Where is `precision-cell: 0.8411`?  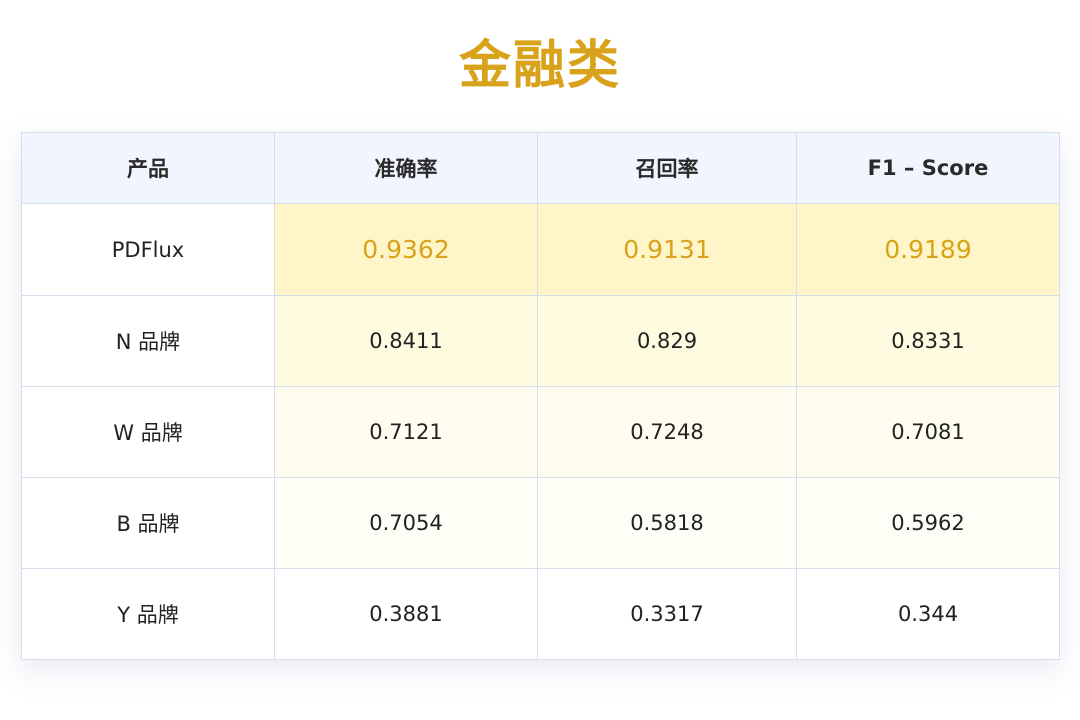 precision-cell: 0.8411 is located at coordinates (406, 341).